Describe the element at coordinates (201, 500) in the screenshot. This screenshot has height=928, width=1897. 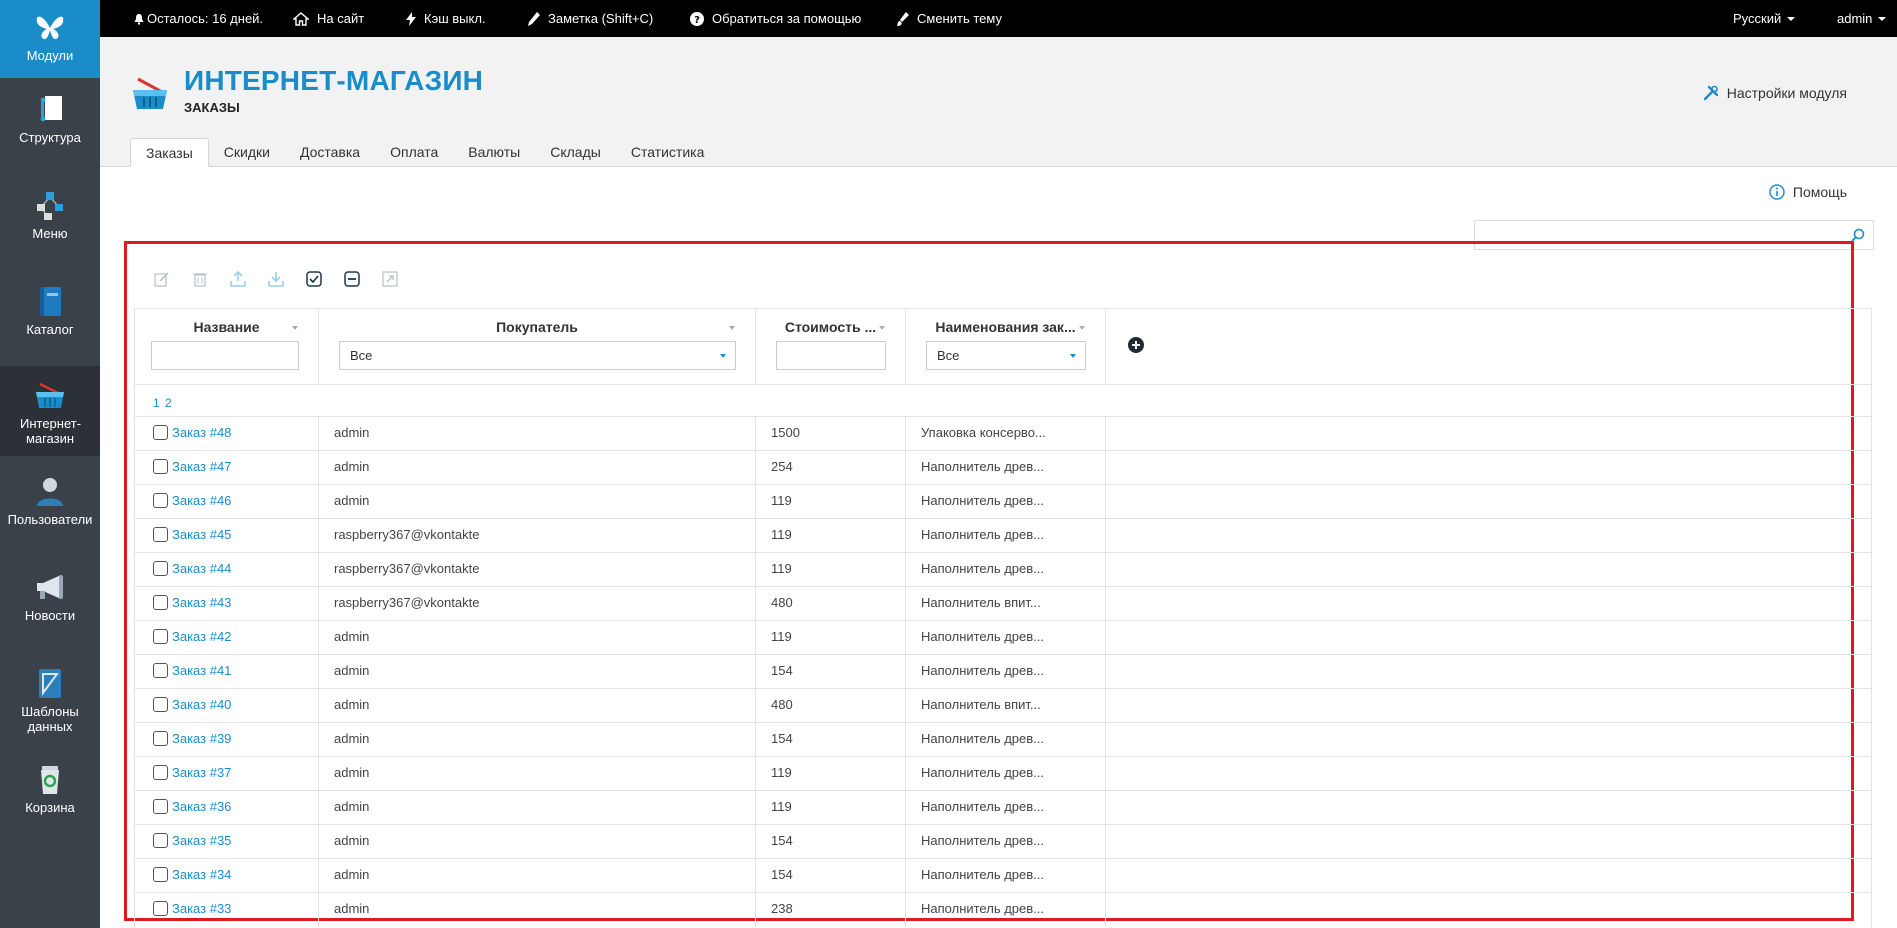
I see `order-link: Заказ #46` at that location.